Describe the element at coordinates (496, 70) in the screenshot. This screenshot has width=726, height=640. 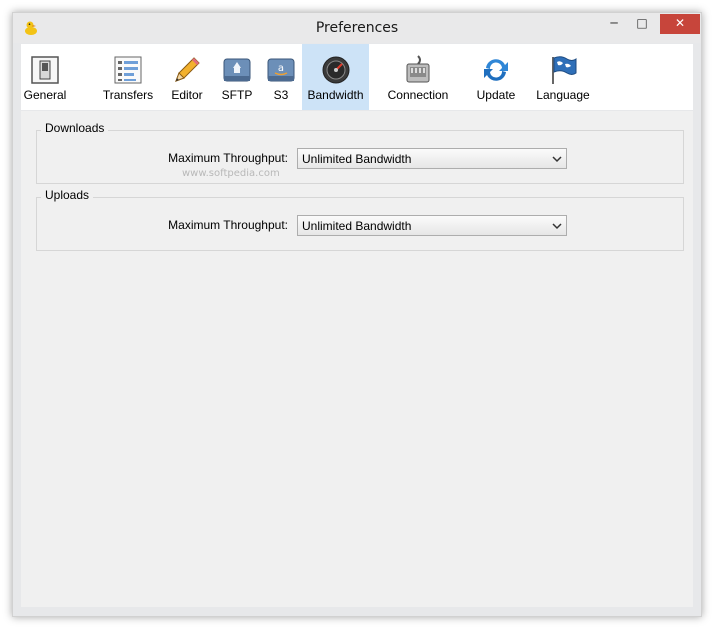
I see `refresh-icon` at that location.